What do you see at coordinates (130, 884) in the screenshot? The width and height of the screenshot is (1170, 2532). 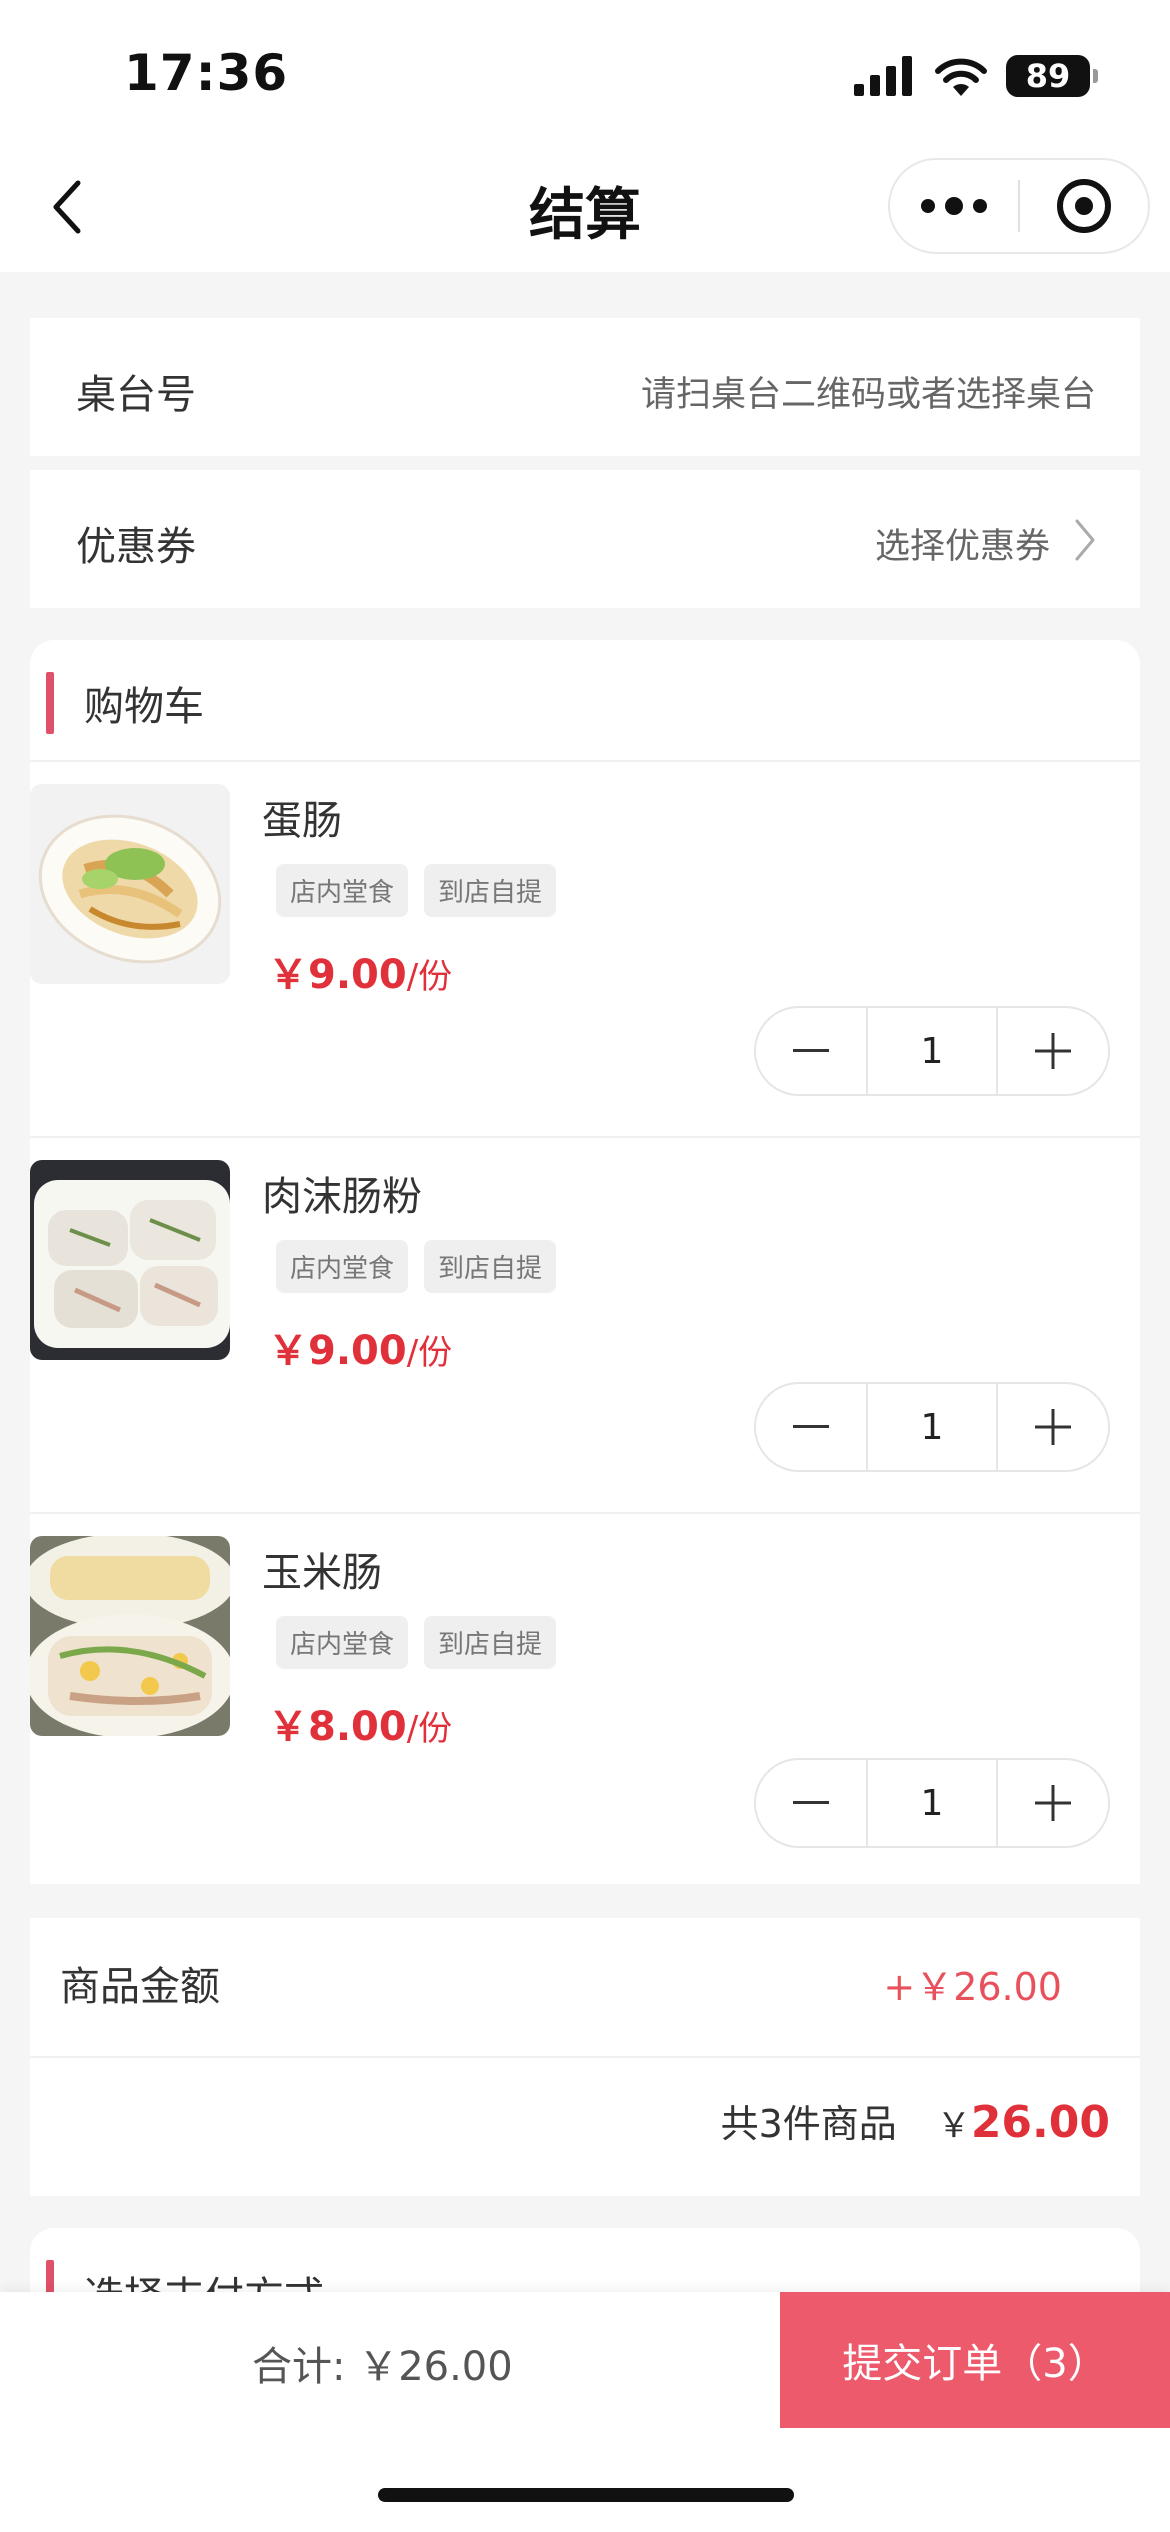 I see `food-image-egg-roll` at bounding box center [130, 884].